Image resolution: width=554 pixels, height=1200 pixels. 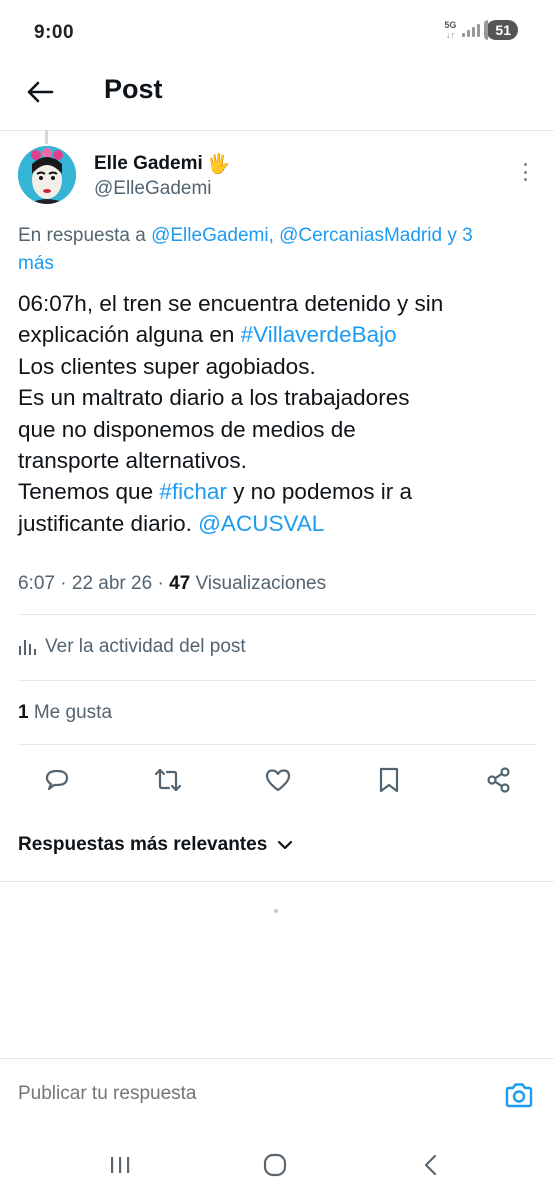 I want to click on post-date: 22 abr 26, so click(x=112, y=583).